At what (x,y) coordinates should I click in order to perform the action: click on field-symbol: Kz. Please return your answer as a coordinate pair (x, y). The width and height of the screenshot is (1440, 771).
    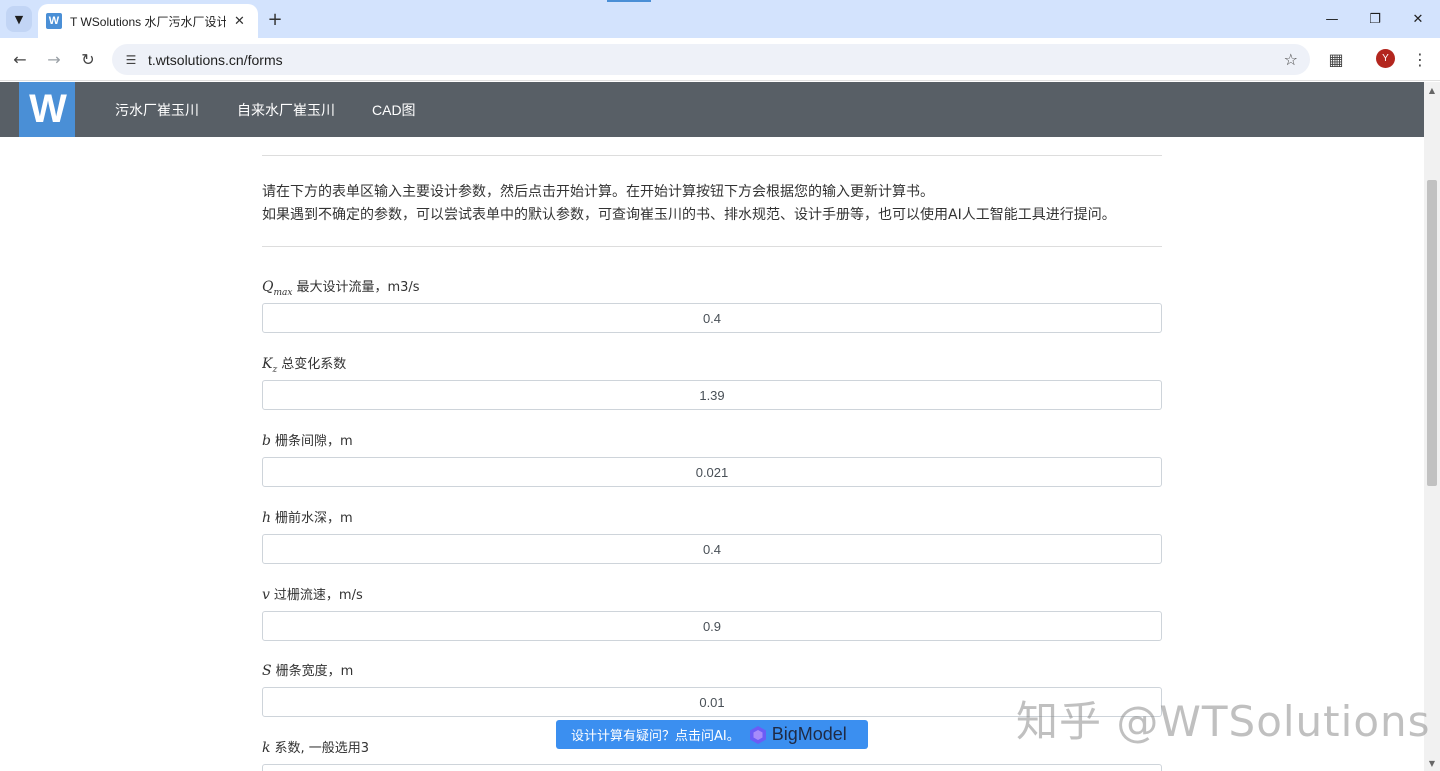
    Looking at the image, I should click on (270, 365).